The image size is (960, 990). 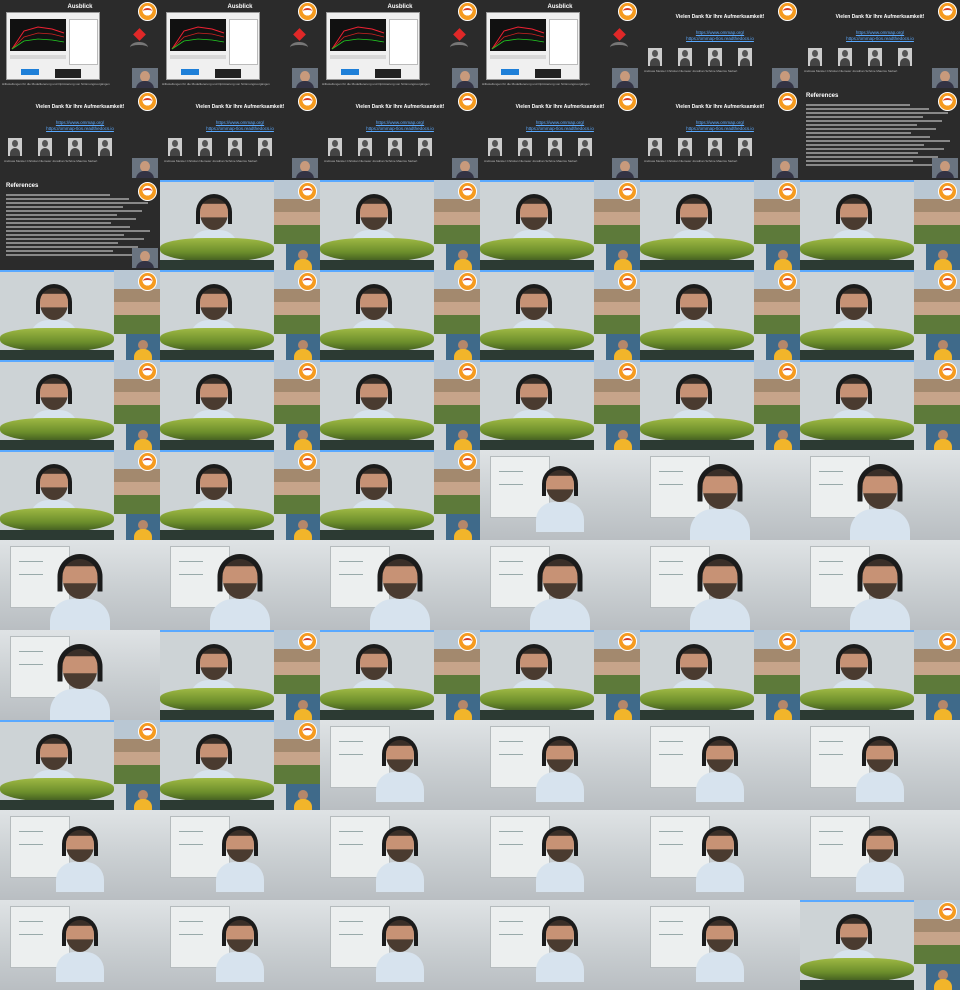 What do you see at coordinates (305, 78) in the screenshot?
I see `speaker-webcam-inset` at bounding box center [305, 78].